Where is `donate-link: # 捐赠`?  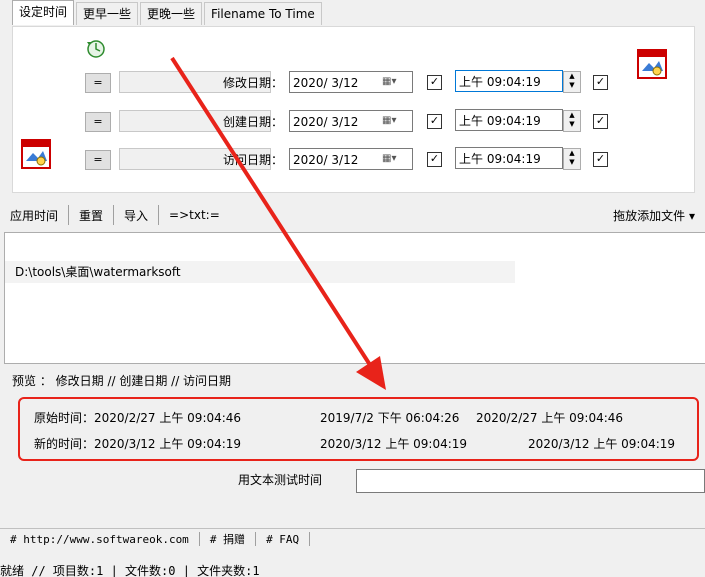
donate-link: # 捐赠 is located at coordinates (227, 539).